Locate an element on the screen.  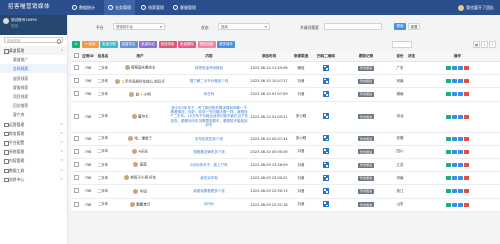
content-link: 谢谢我要看看多少钱 is located at coordinates (209, 191).